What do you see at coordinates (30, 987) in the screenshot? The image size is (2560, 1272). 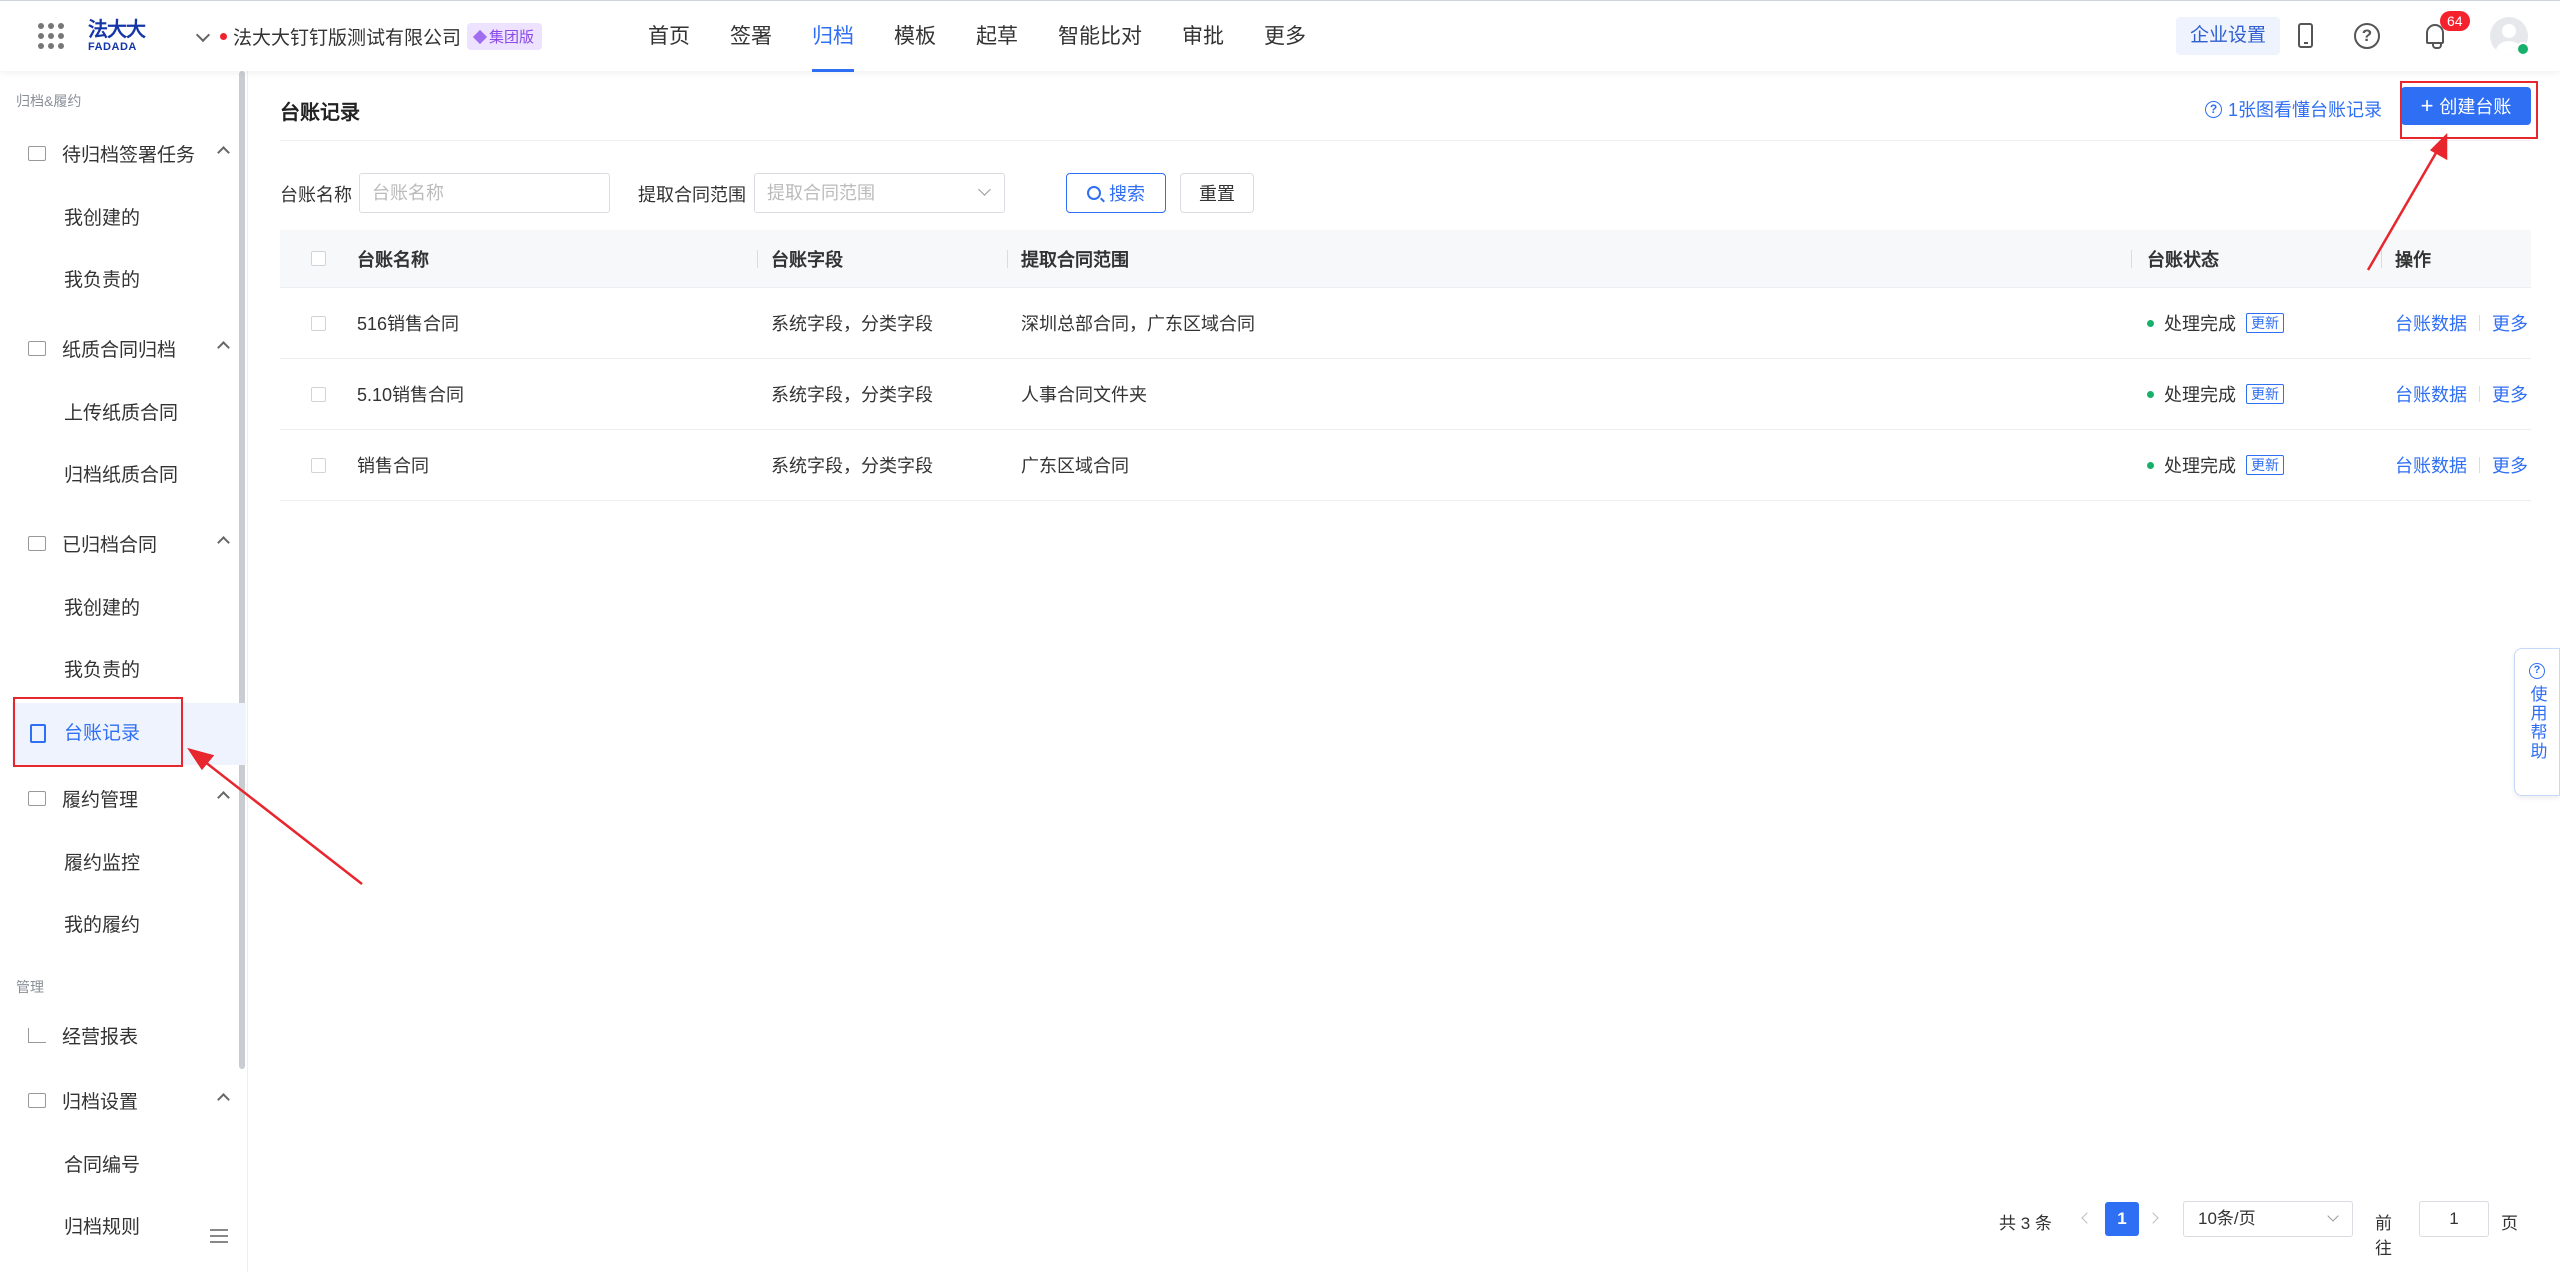 I see `sidebar-section-manage: 管理` at bounding box center [30, 987].